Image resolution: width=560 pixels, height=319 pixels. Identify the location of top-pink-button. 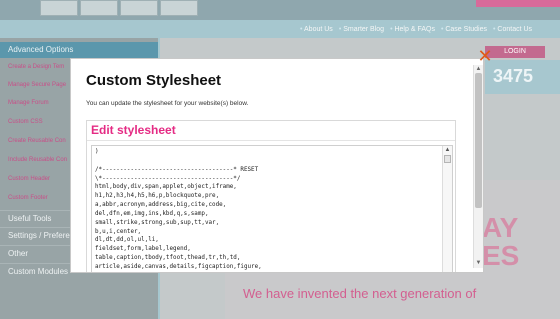
(518, 3).